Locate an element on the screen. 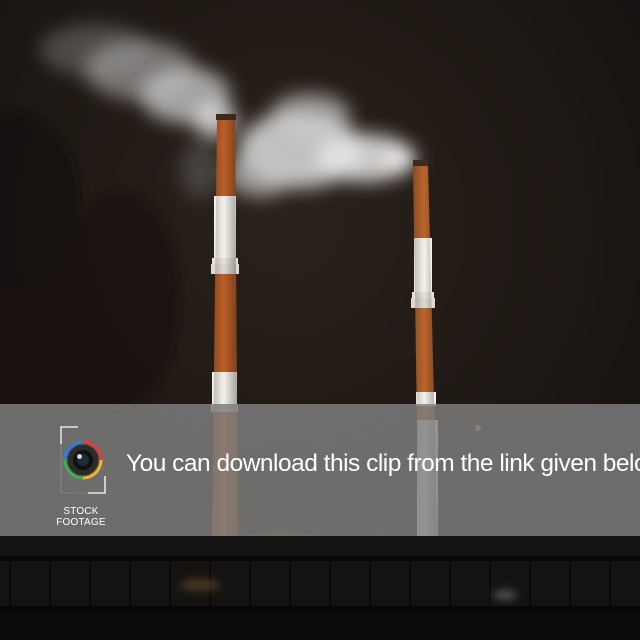  stock-footage-logo is located at coordinates (83, 460).